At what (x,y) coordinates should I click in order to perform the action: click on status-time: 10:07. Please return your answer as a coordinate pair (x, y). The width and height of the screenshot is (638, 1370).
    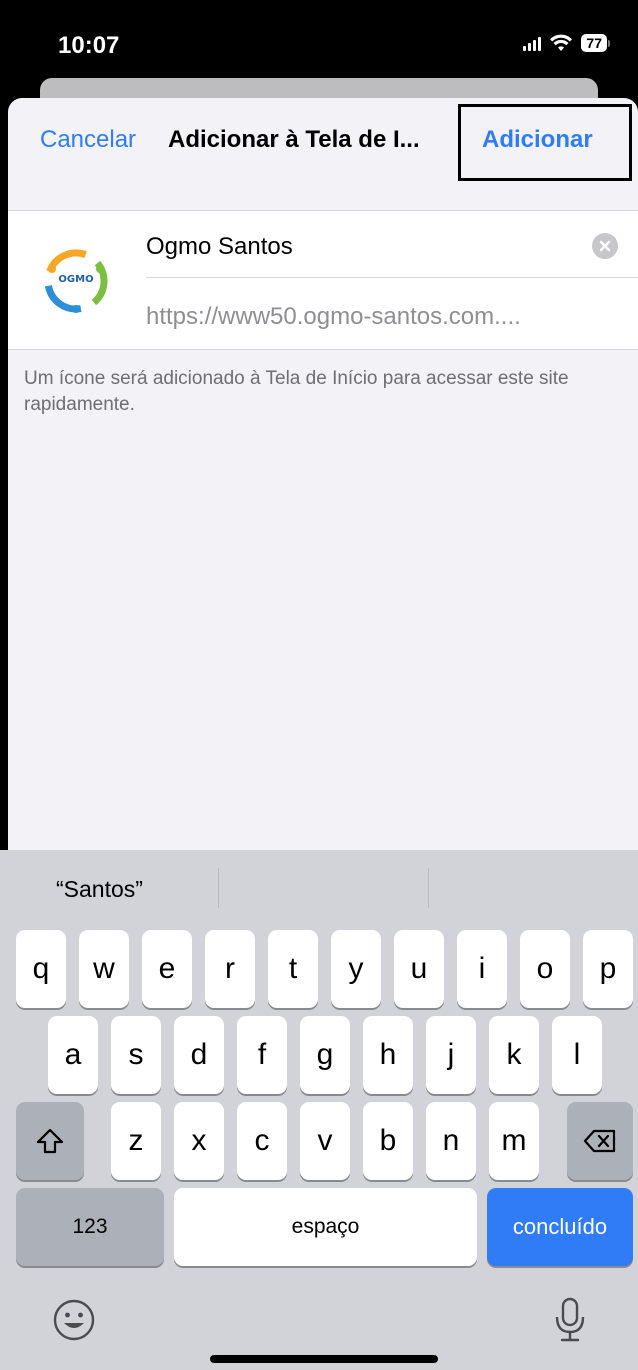
    Looking at the image, I should click on (89, 45).